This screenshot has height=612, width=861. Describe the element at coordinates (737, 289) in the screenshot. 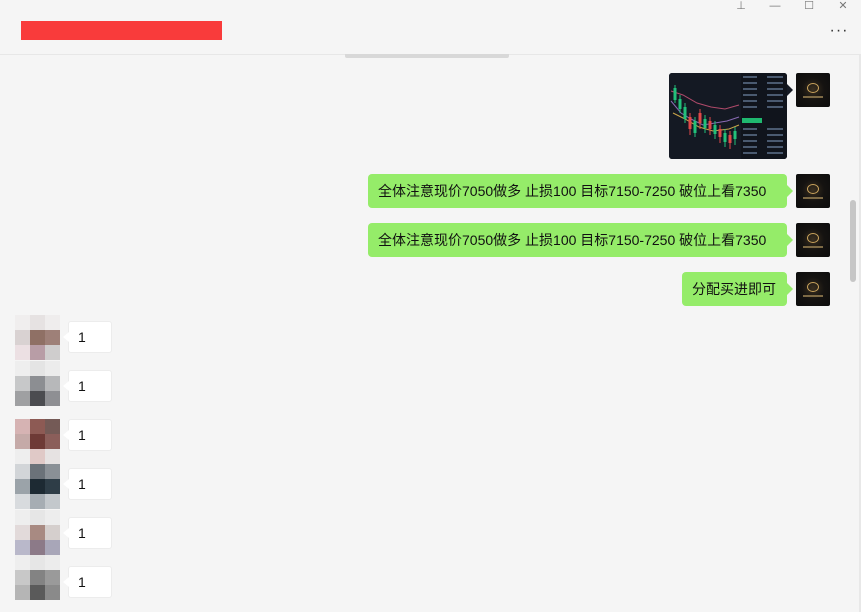

I see `message-text: 分配买进即可` at that location.